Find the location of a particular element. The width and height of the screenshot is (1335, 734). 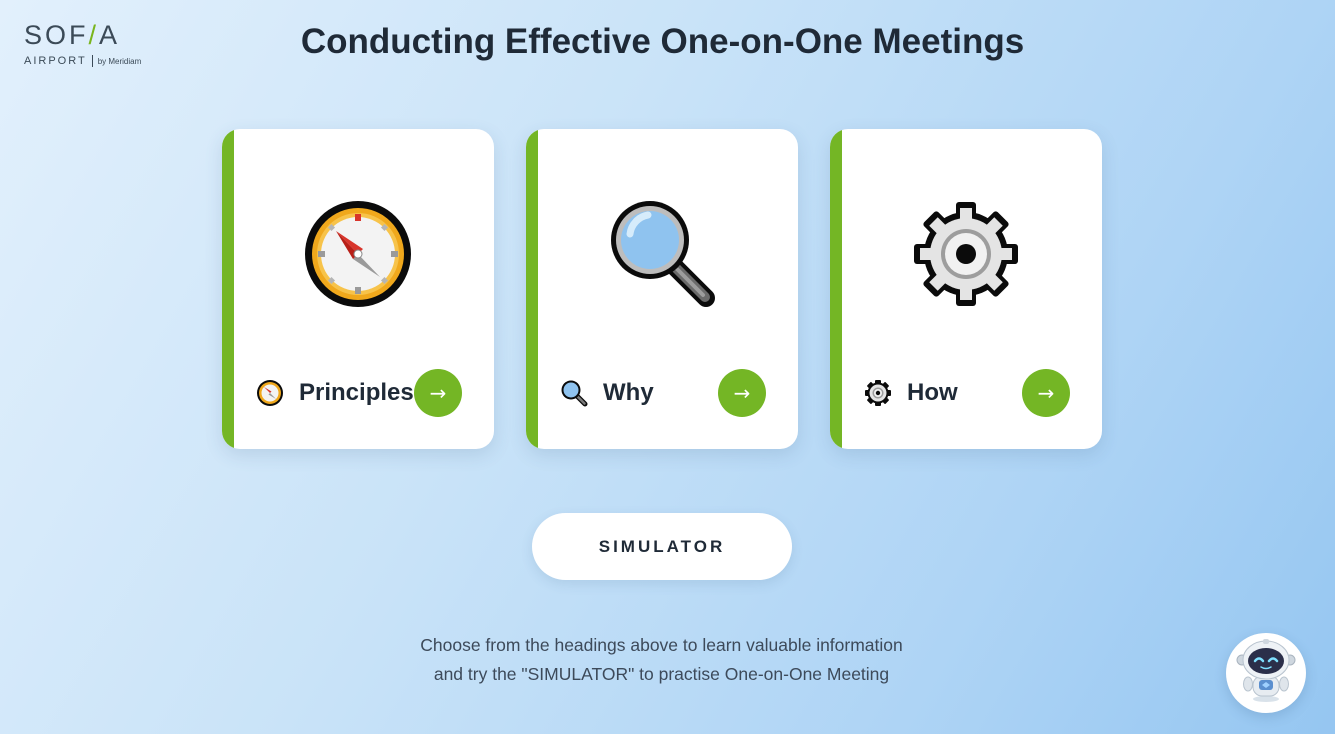

card-principles: Principles → is located at coordinates (358, 289).